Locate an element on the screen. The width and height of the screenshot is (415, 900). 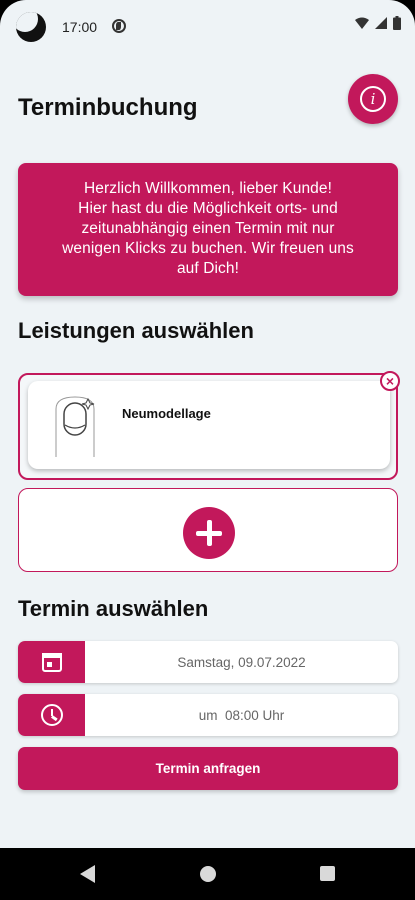
welcome-line: zeitunabhängig einen Termin mit nur is located at coordinates (208, 228).